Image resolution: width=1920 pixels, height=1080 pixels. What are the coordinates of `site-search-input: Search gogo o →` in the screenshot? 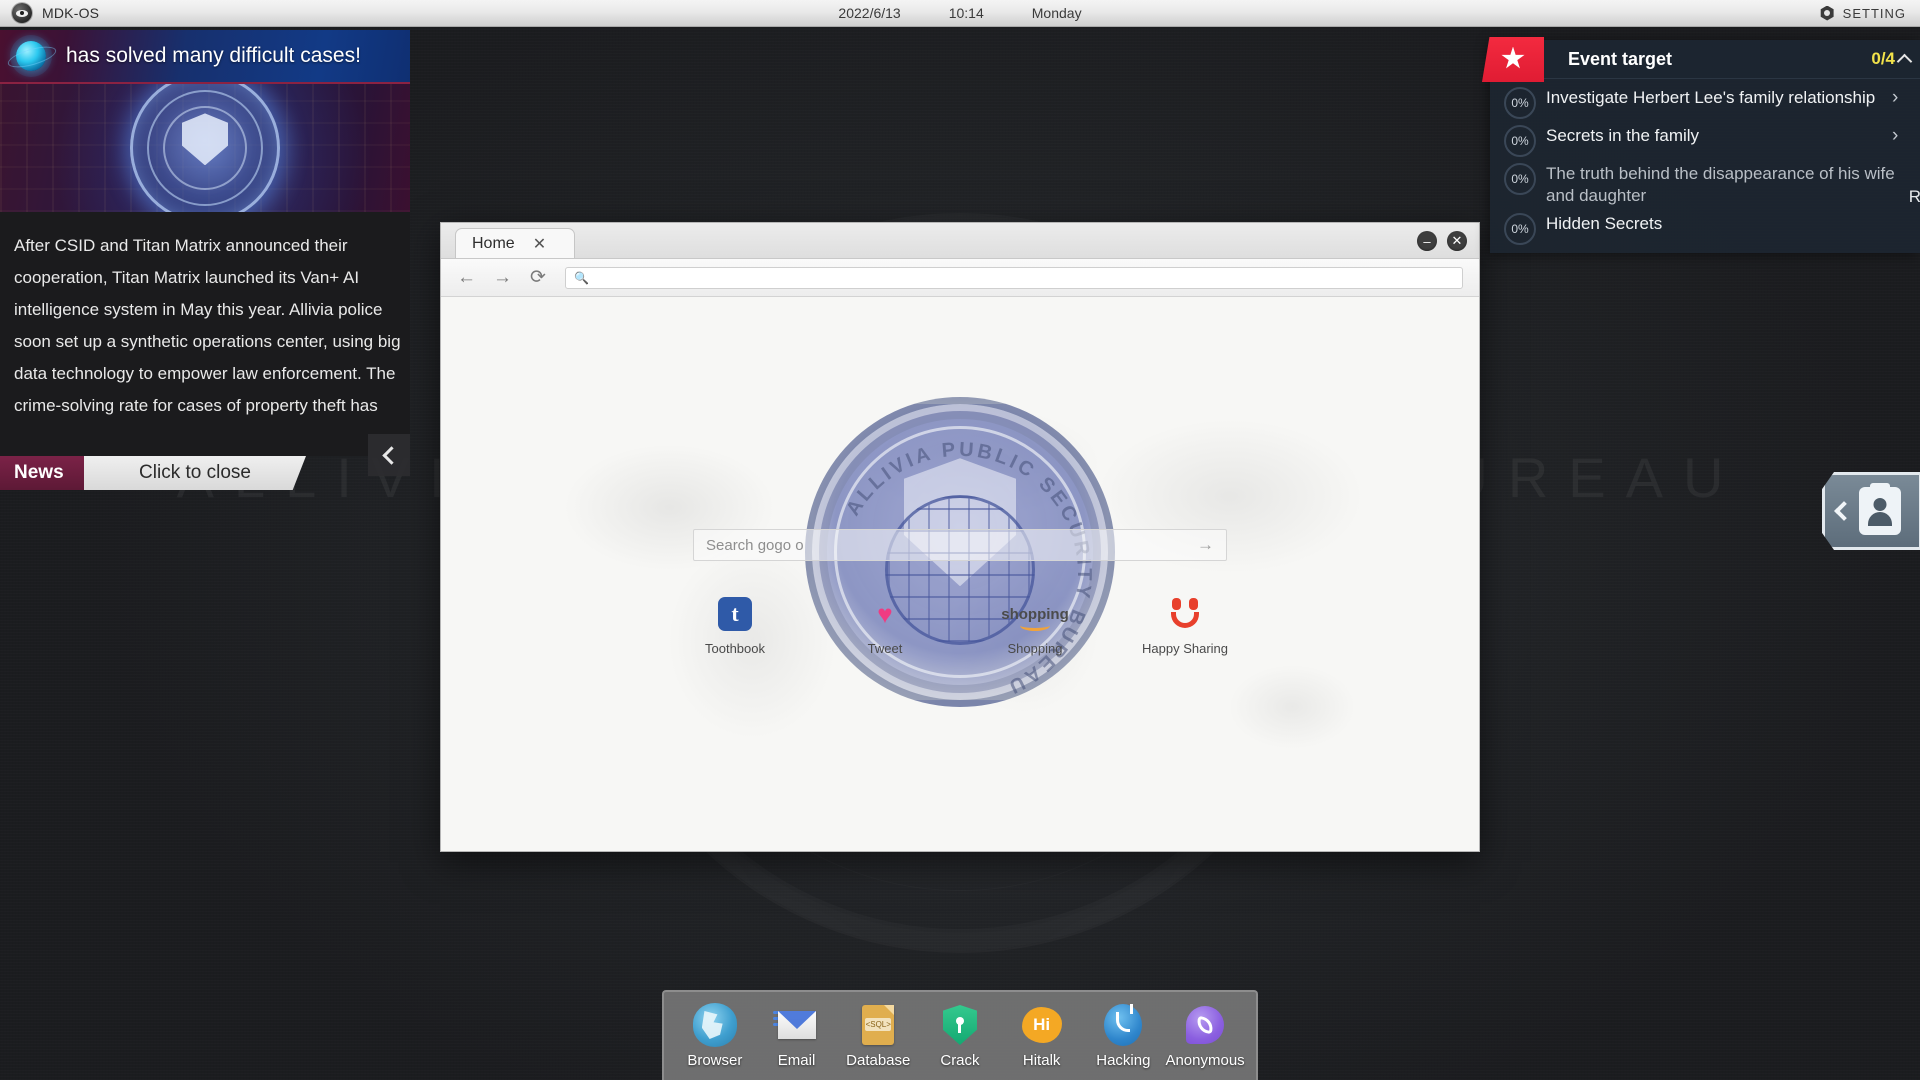 It's located at (960, 545).